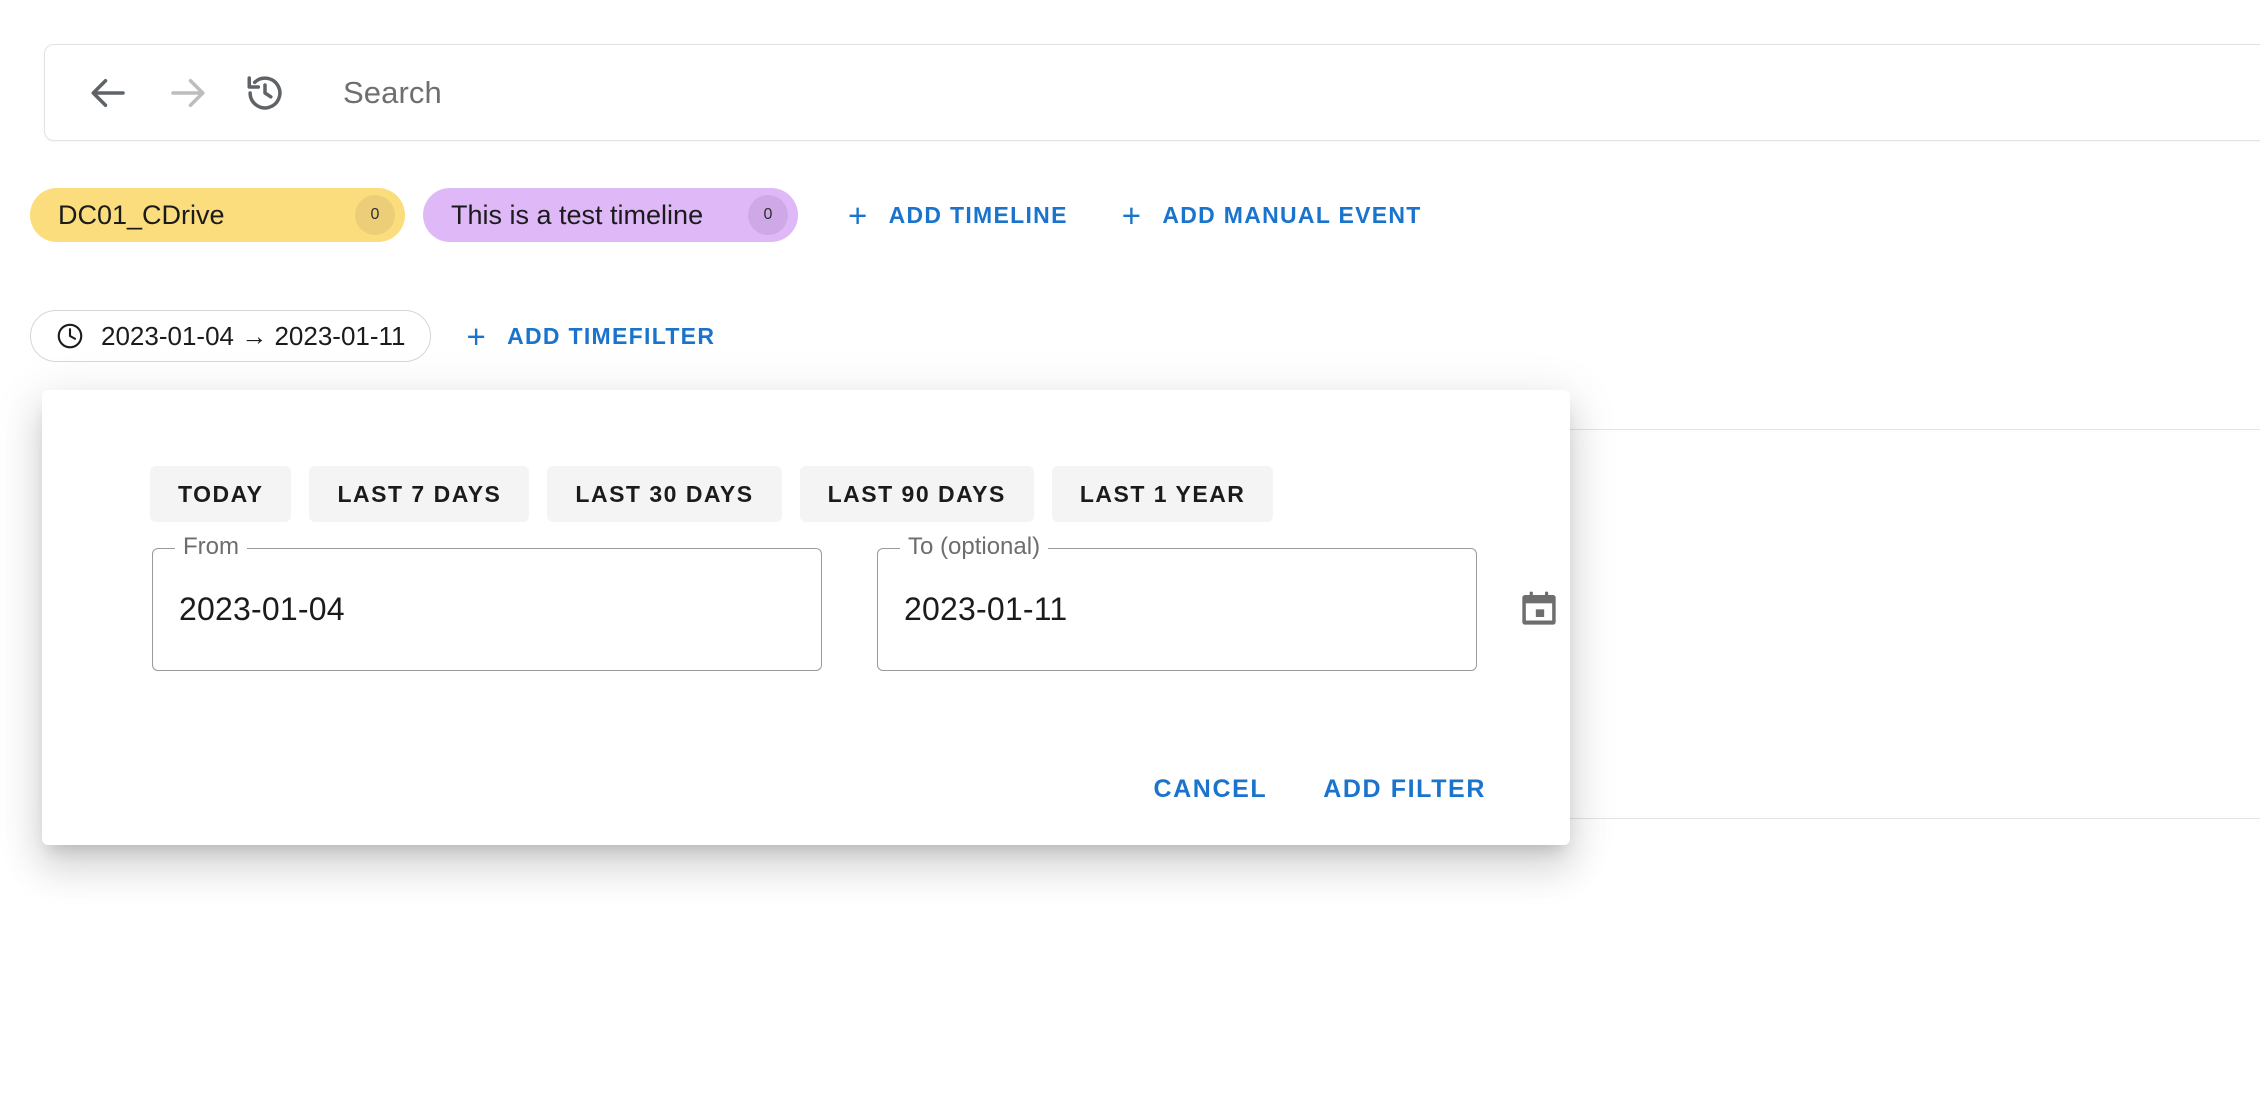  I want to click on add-manual-event-label: ADD MANUAL EVENT, so click(1292, 214).